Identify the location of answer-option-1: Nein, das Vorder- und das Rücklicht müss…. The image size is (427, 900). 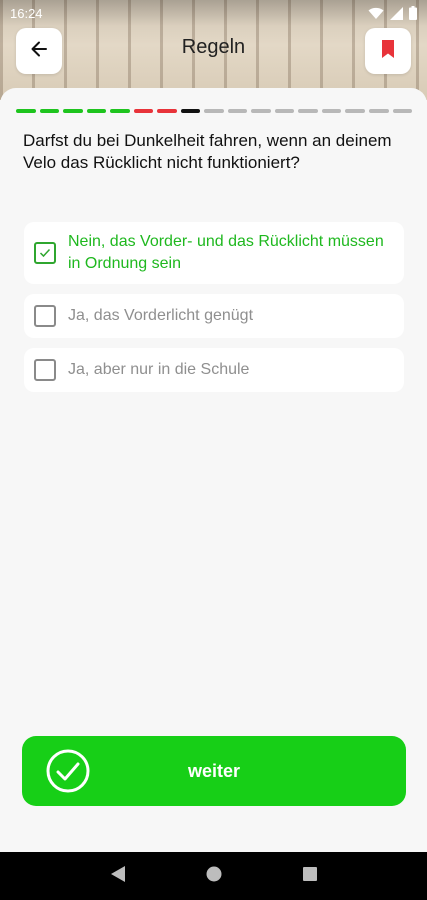
(214, 253).